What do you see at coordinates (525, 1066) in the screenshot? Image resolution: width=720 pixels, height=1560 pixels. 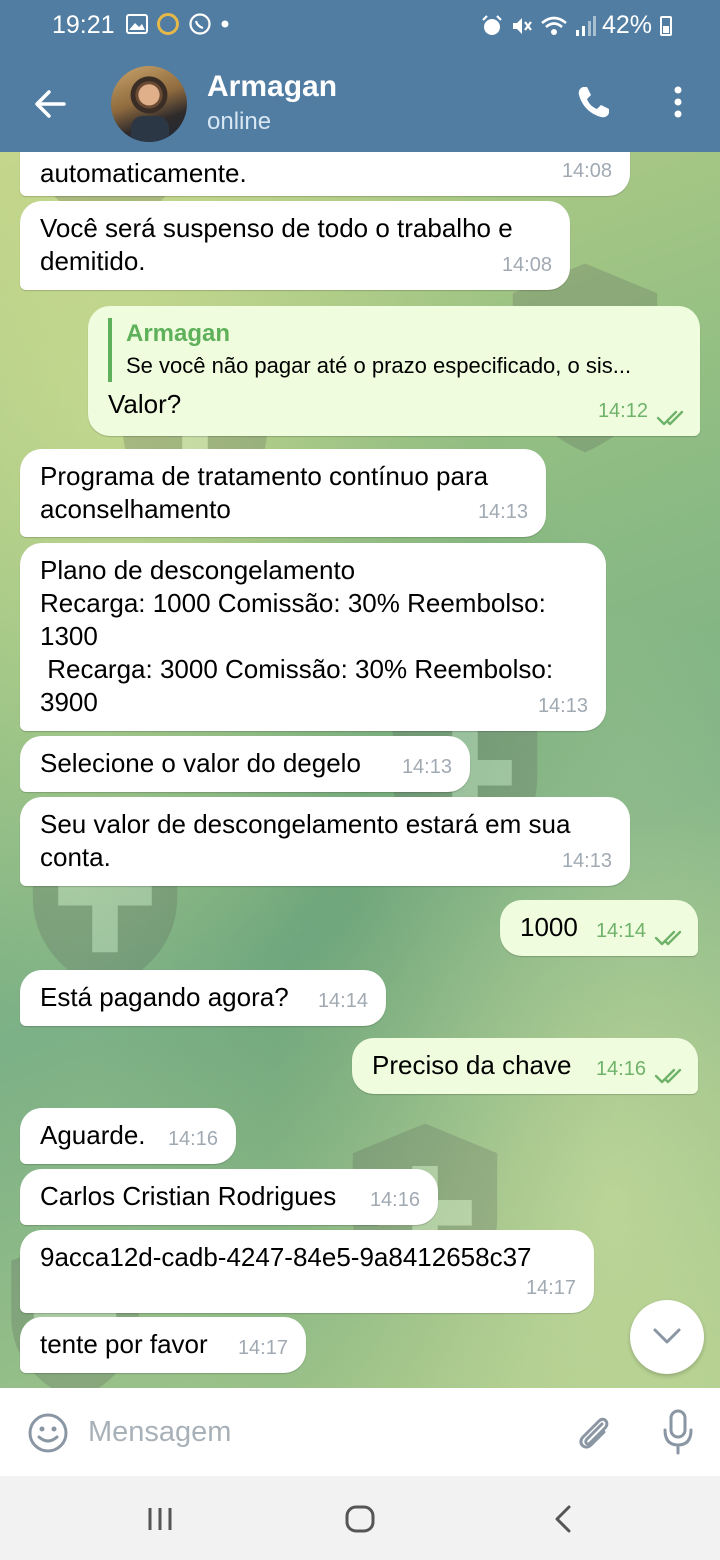 I see `message-bubble-outgoing: Preciso da chave 14:16` at bounding box center [525, 1066].